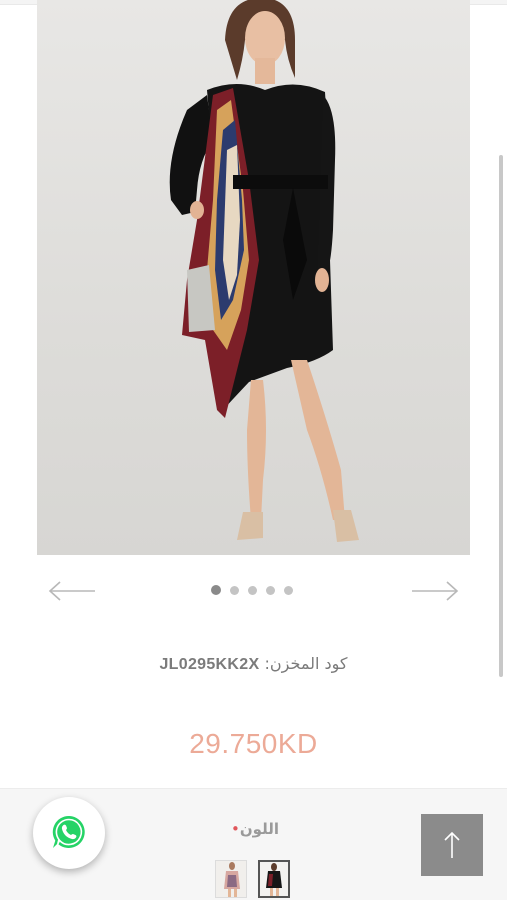  I want to click on carousel-prev-button, so click(72, 591).